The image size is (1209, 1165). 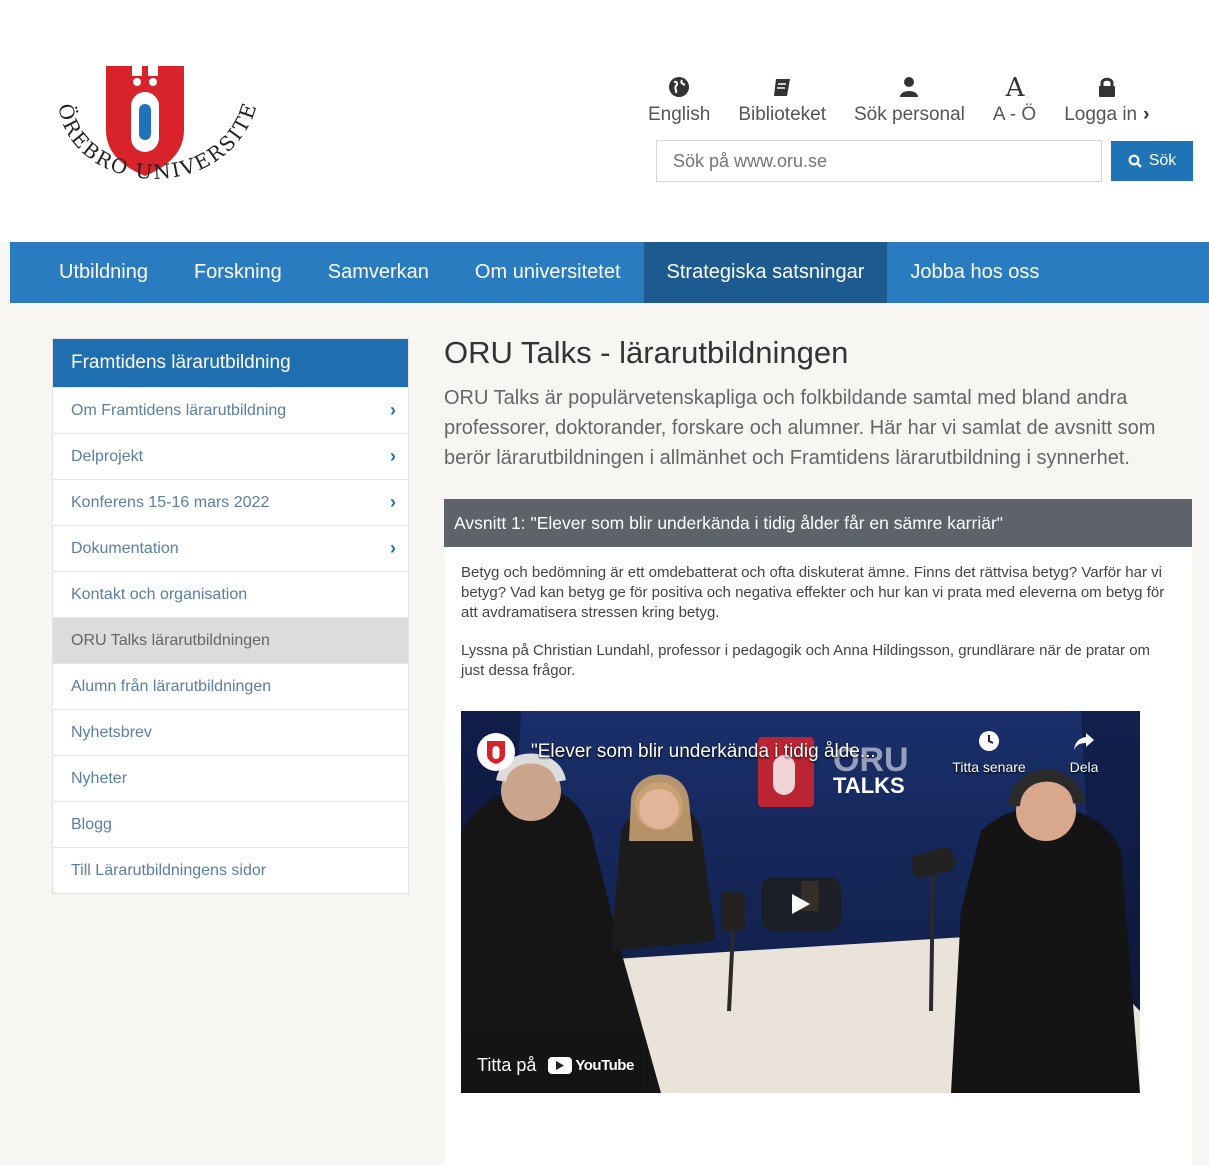 I want to click on search-button: Sök, so click(x=1152, y=161).